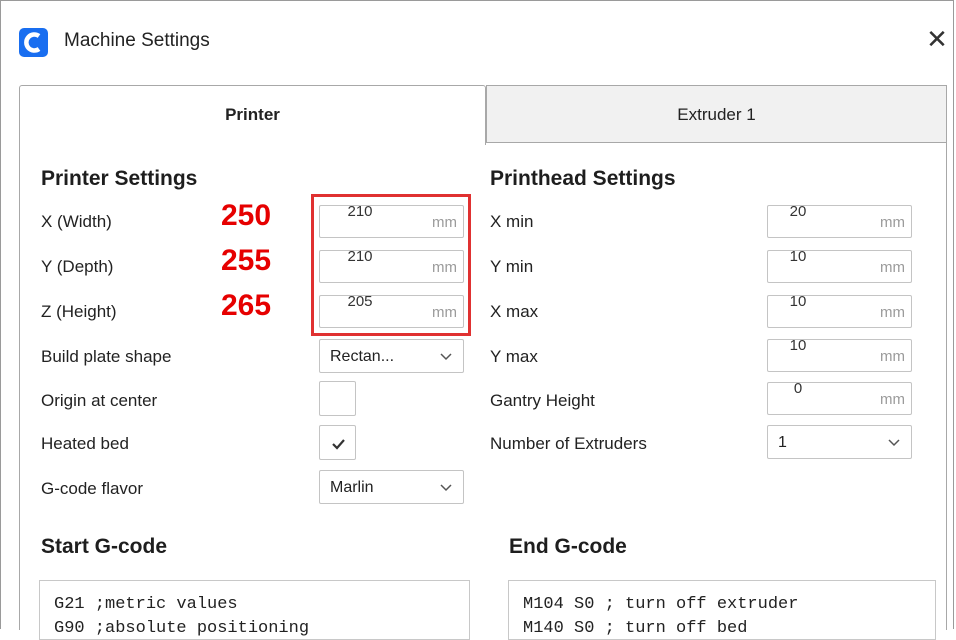 This screenshot has width=956, height=640. I want to click on number-of-extruders-label: Number of Extruders, so click(568, 443).